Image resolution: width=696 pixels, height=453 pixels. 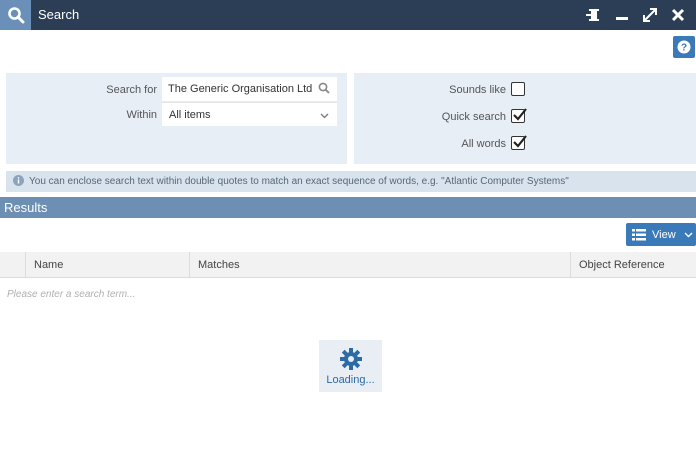 What do you see at coordinates (483, 144) in the screenshot?
I see `all-words-label: All words` at bounding box center [483, 144].